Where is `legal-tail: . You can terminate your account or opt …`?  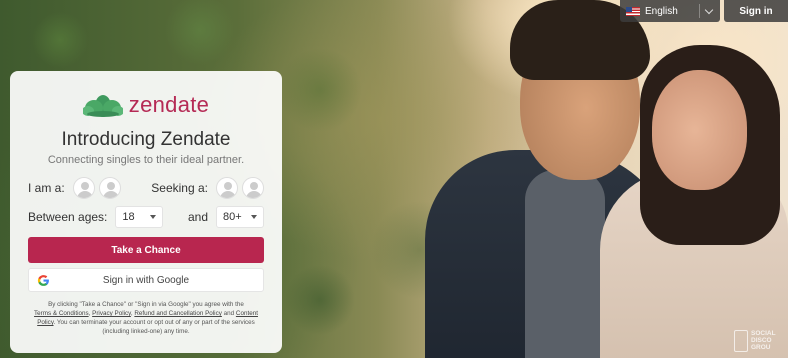
legal-tail: . You can terminate your account or opt … is located at coordinates (154, 327).